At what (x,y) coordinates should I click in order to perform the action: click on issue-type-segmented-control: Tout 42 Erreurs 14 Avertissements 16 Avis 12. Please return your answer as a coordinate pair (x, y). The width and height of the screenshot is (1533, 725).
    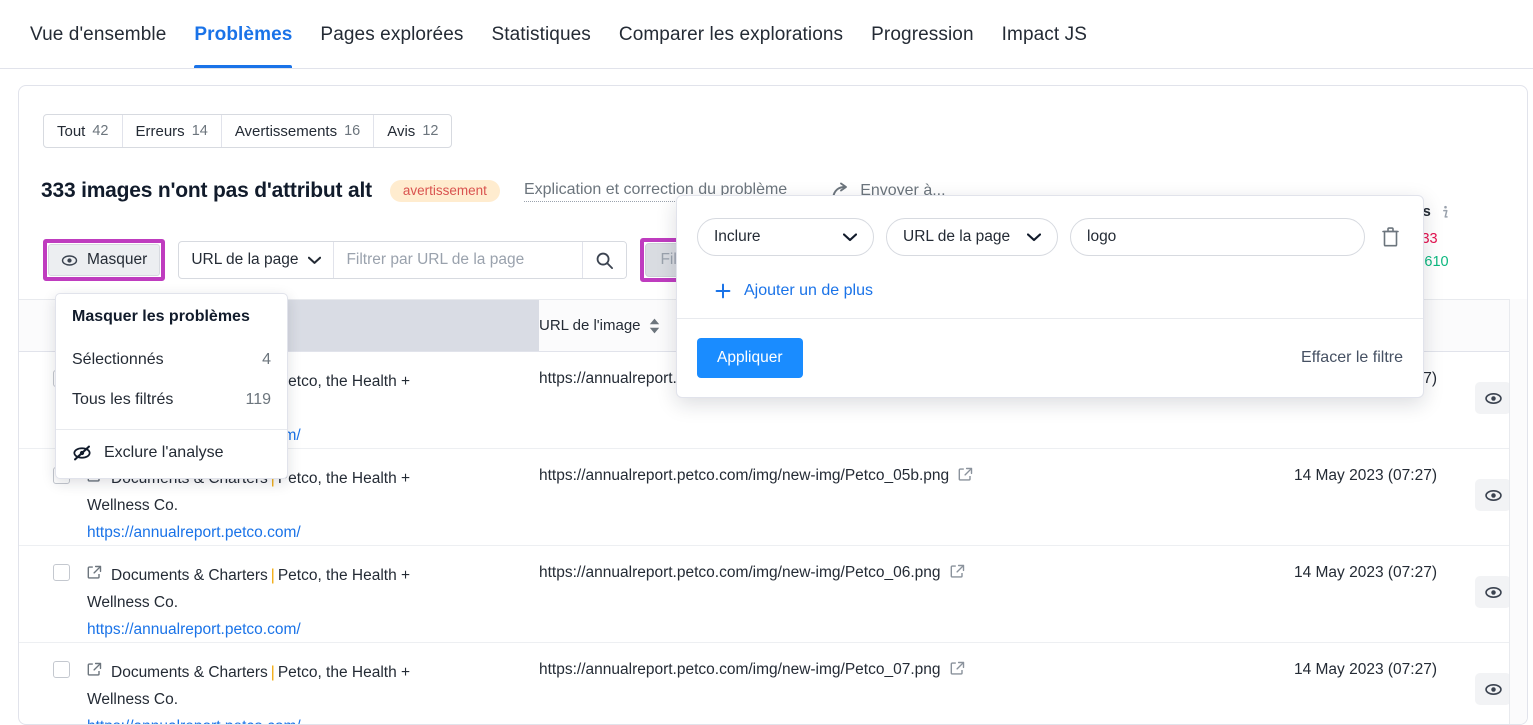
    Looking at the image, I should click on (248, 131).